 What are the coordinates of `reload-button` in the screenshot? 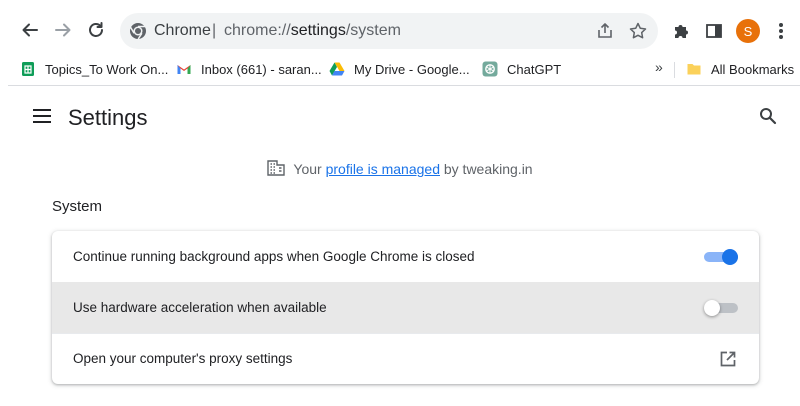 It's located at (96, 30).